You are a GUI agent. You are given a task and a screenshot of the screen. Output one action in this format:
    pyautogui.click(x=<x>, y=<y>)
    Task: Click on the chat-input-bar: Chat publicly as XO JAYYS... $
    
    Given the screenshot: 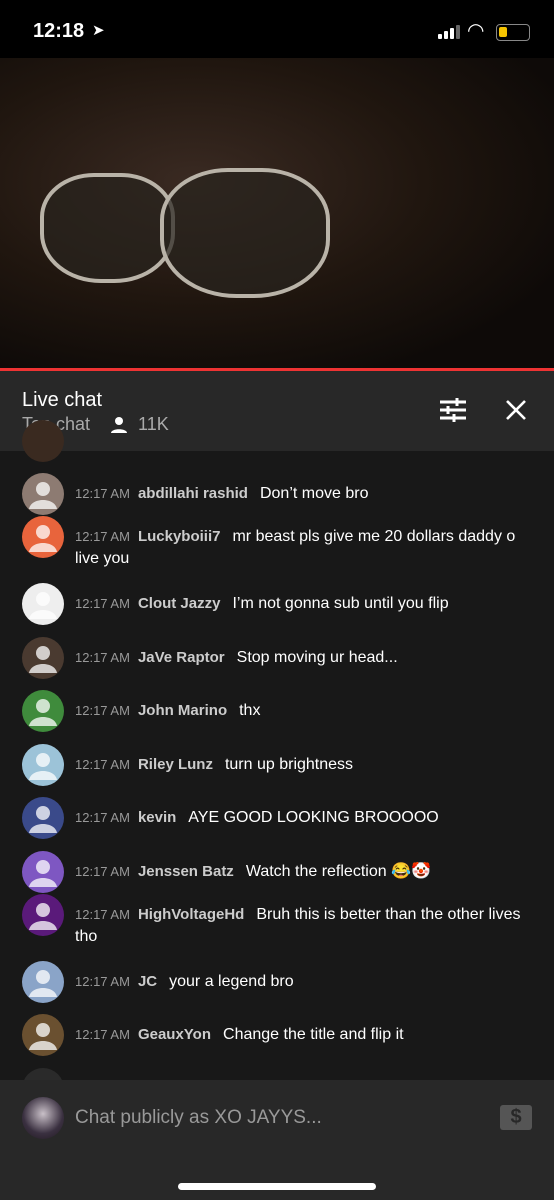 What is the action you would take?
    pyautogui.click(x=277, y=1140)
    